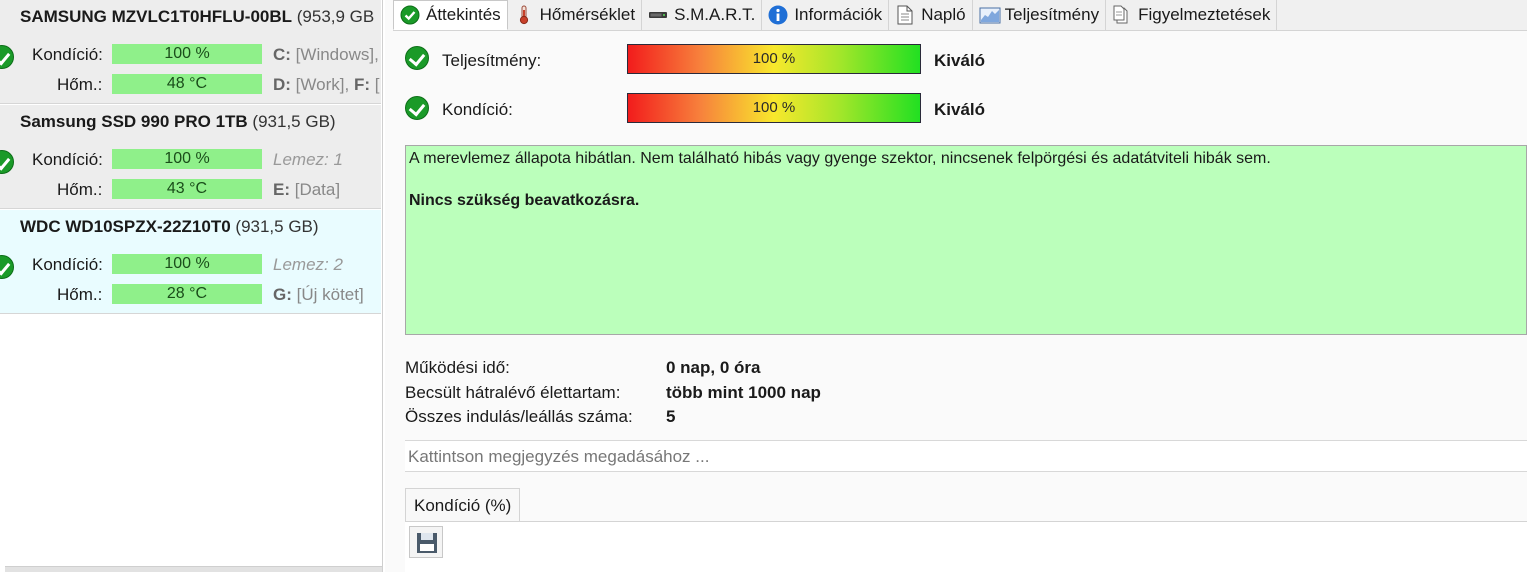 Image resolution: width=1527 pixels, height=573 pixels. I want to click on lifetime-label: Becsült hátralévő élettartam:, so click(513, 392).